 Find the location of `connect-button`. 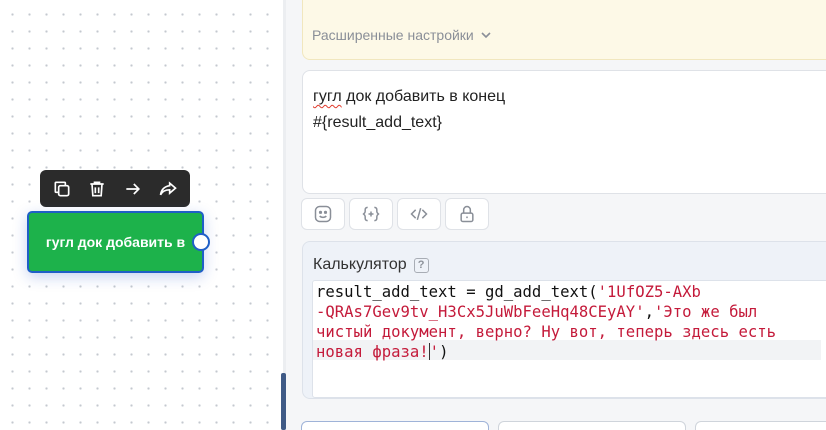

connect-button is located at coordinates (133, 189).